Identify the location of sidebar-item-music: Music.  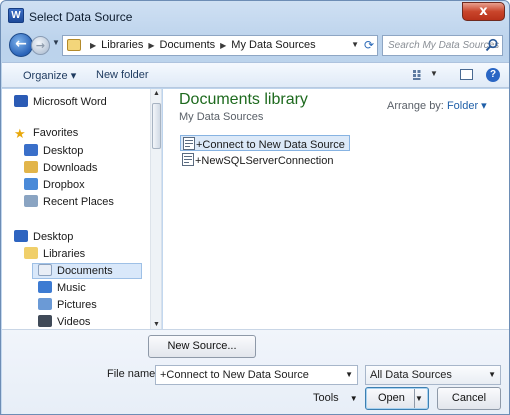
(62, 289).